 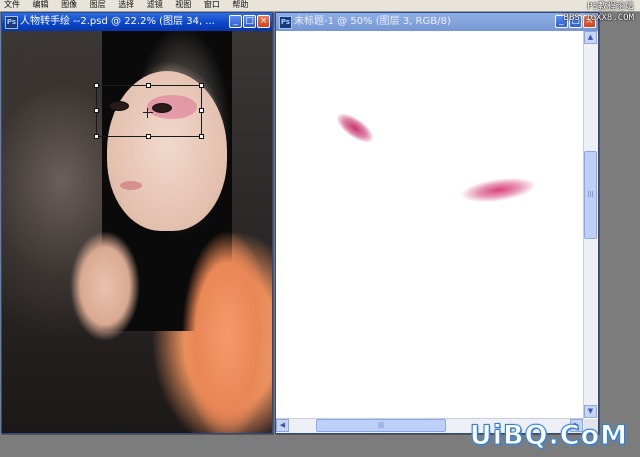 I want to click on scroll-up-button: ▲, so click(x=590, y=37).